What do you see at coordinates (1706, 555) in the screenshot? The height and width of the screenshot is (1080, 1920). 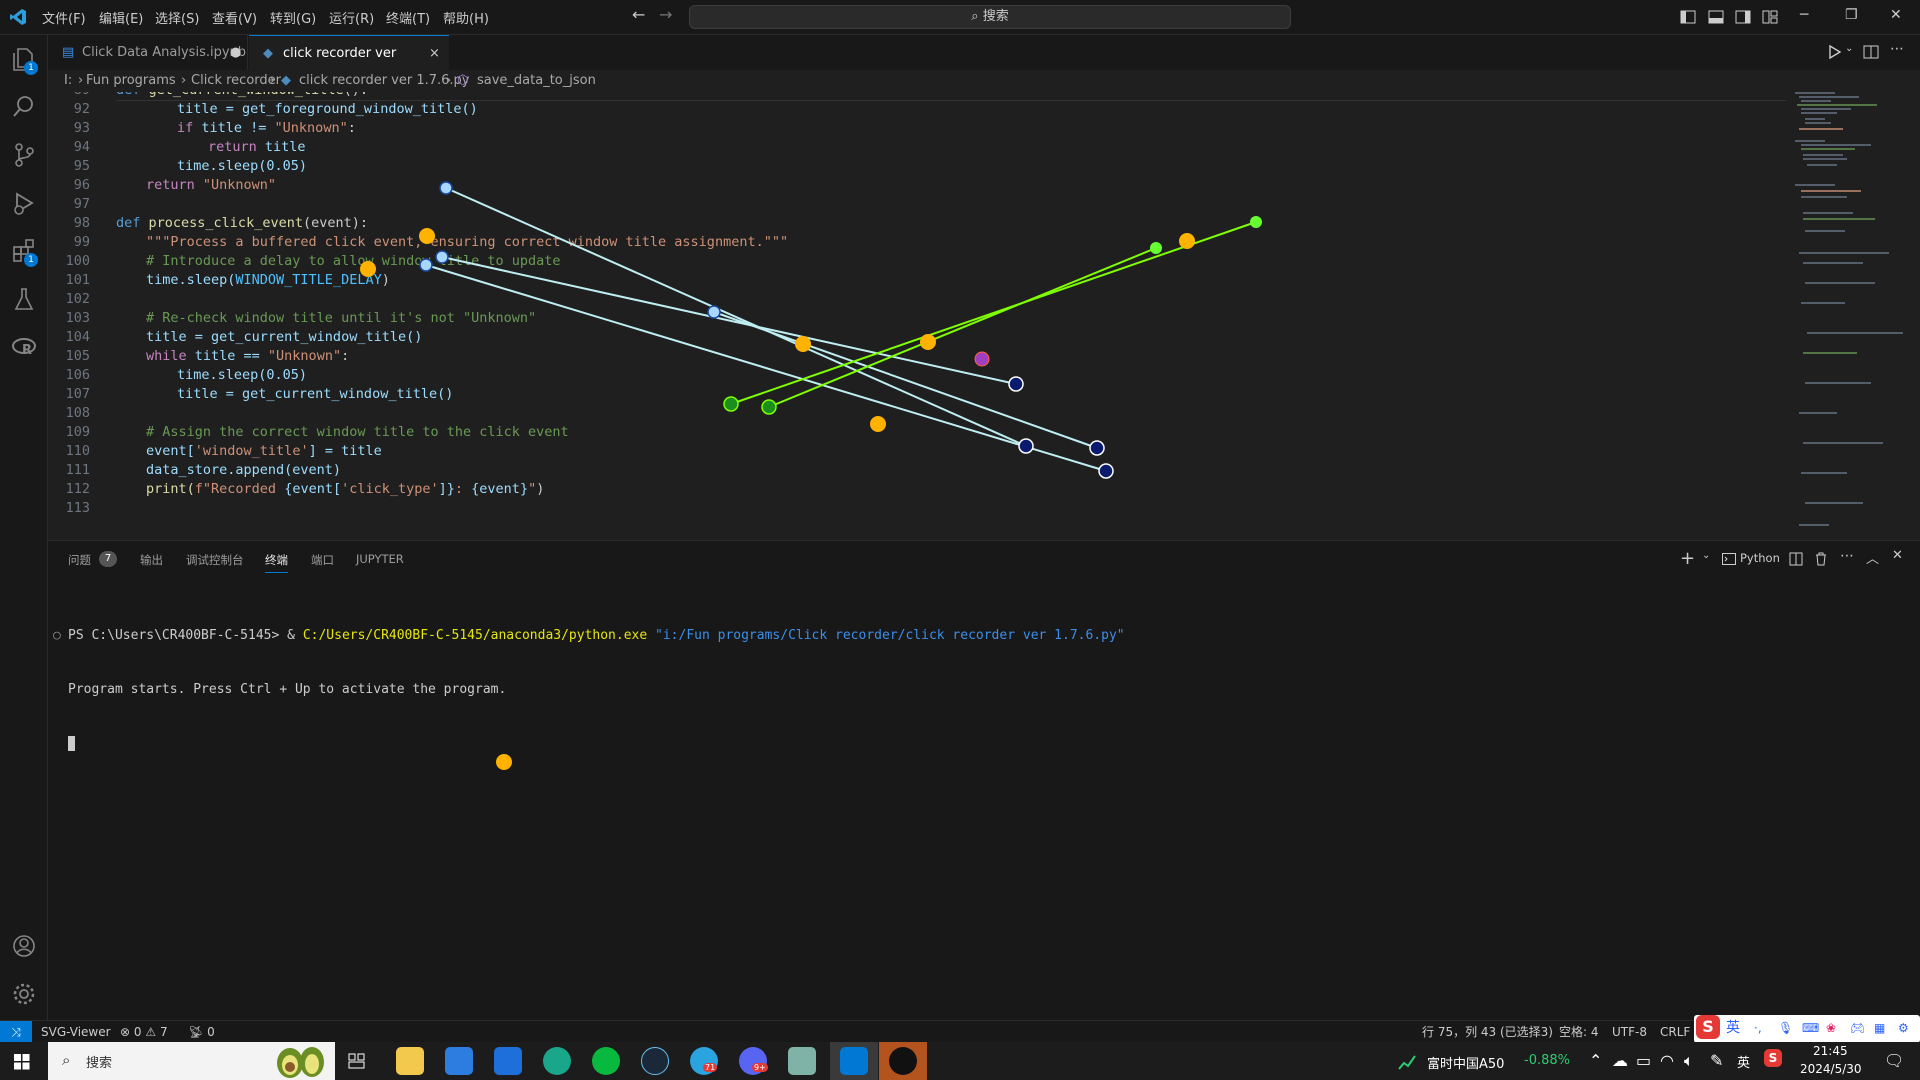 I see `terminal-dropdown-chevron-icon: ⌄` at bounding box center [1706, 555].